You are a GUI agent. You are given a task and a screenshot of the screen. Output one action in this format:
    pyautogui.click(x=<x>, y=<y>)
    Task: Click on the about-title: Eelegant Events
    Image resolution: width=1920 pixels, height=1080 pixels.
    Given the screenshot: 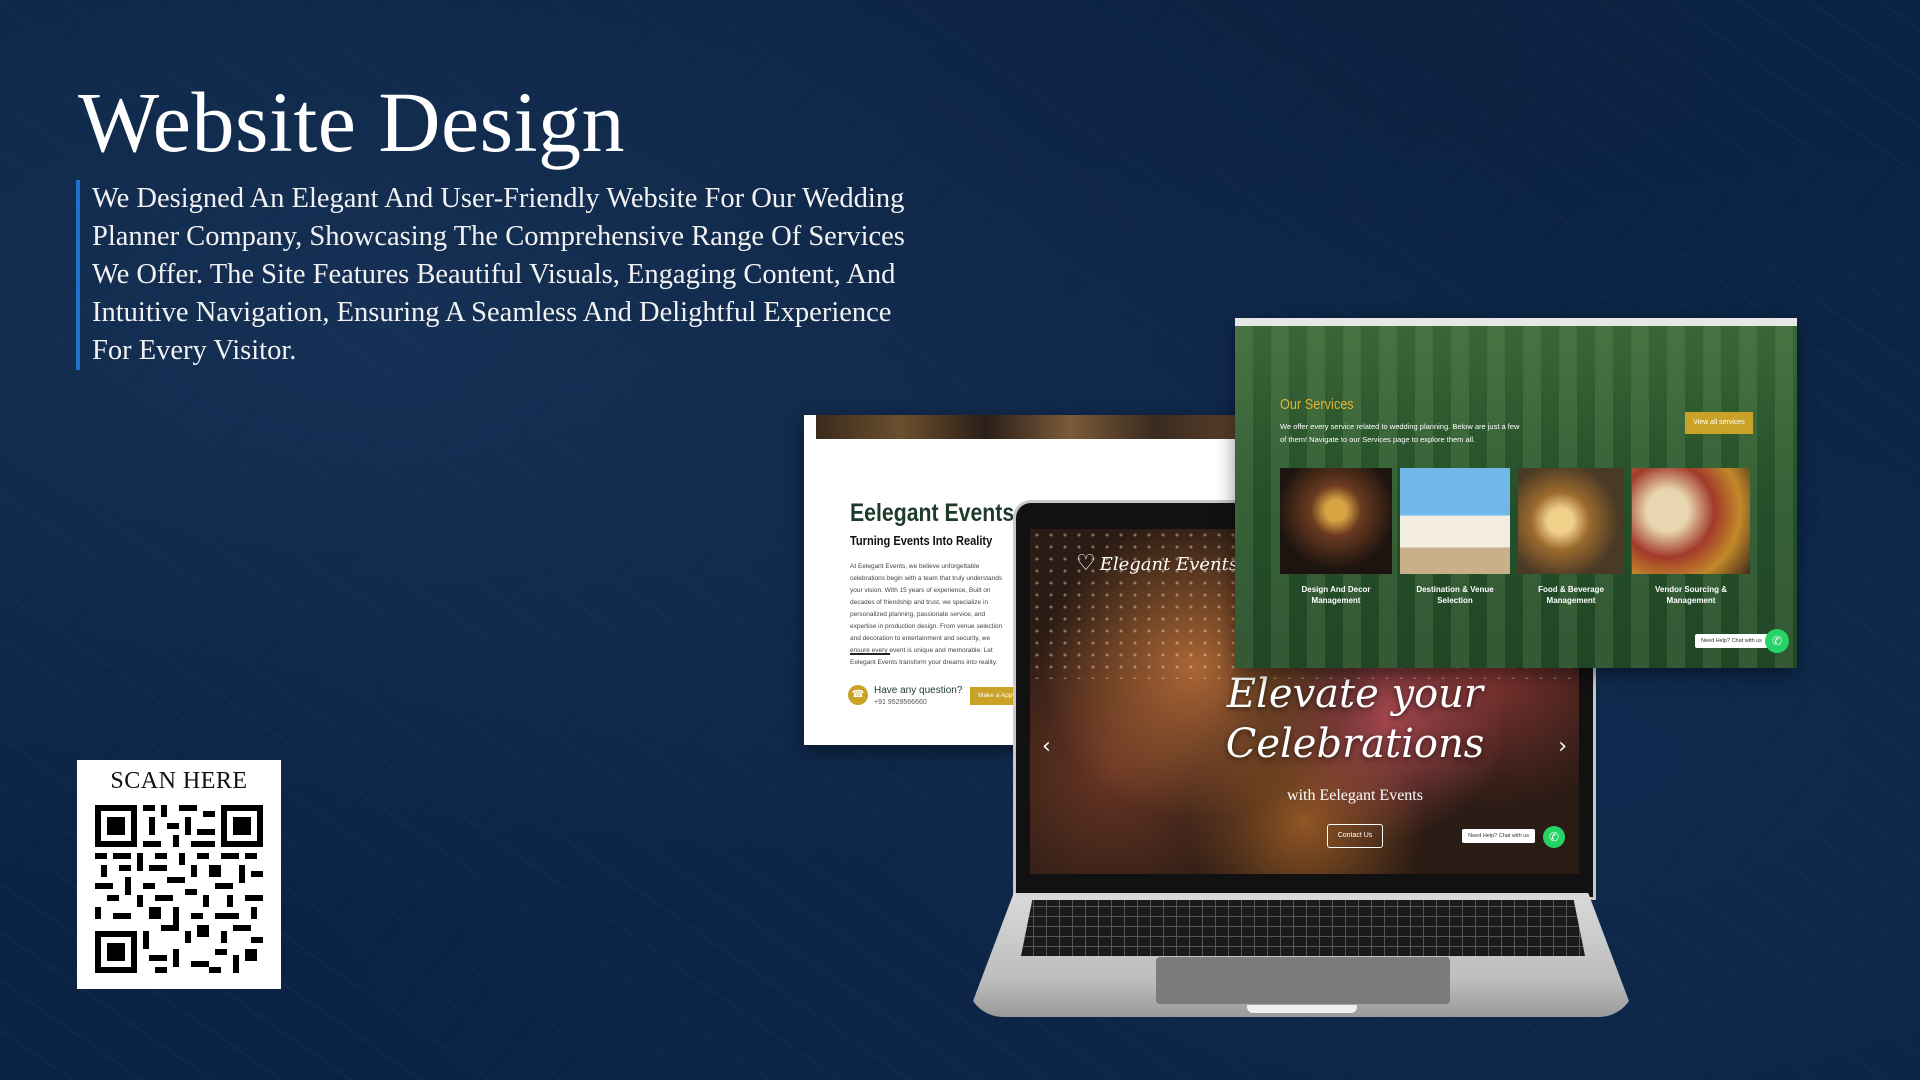 What is the action you would take?
    pyautogui.click(x=932, y=513)
    